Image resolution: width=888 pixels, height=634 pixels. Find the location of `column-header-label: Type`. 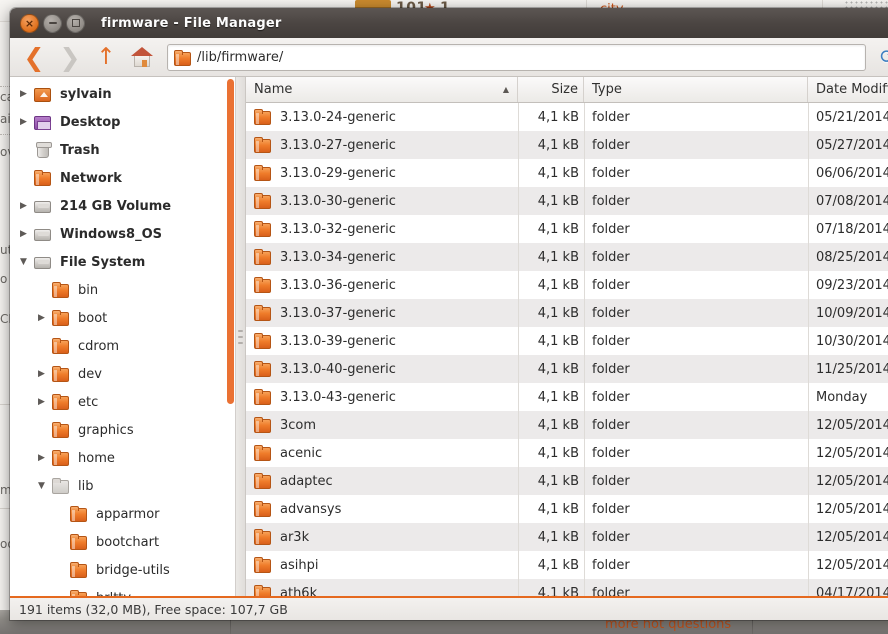

column-header-label: Type is located at coordinates (607, 89).